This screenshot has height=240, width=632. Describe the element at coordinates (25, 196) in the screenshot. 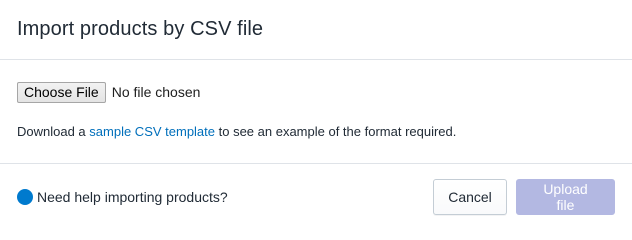

I see `help-circle-icon` at that location.